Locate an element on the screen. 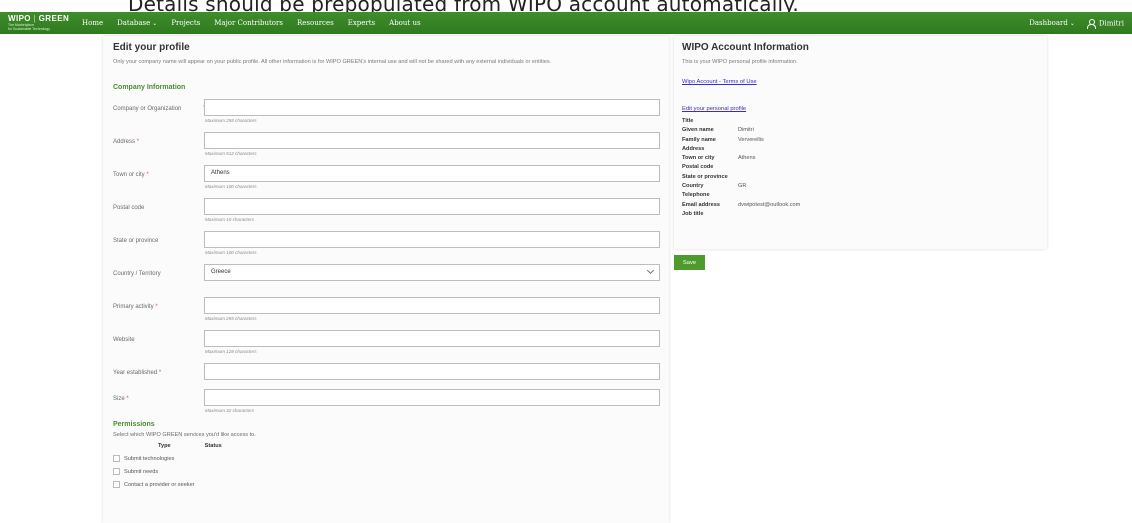  company-field is located at coordinates (432, 108).